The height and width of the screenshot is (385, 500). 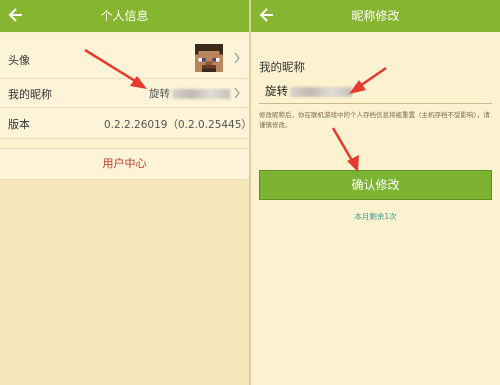 What do you see at coordinates (375, 91) in the screenshot?
I see `nickname-input: 旋转` at bounding box center [375, 91].